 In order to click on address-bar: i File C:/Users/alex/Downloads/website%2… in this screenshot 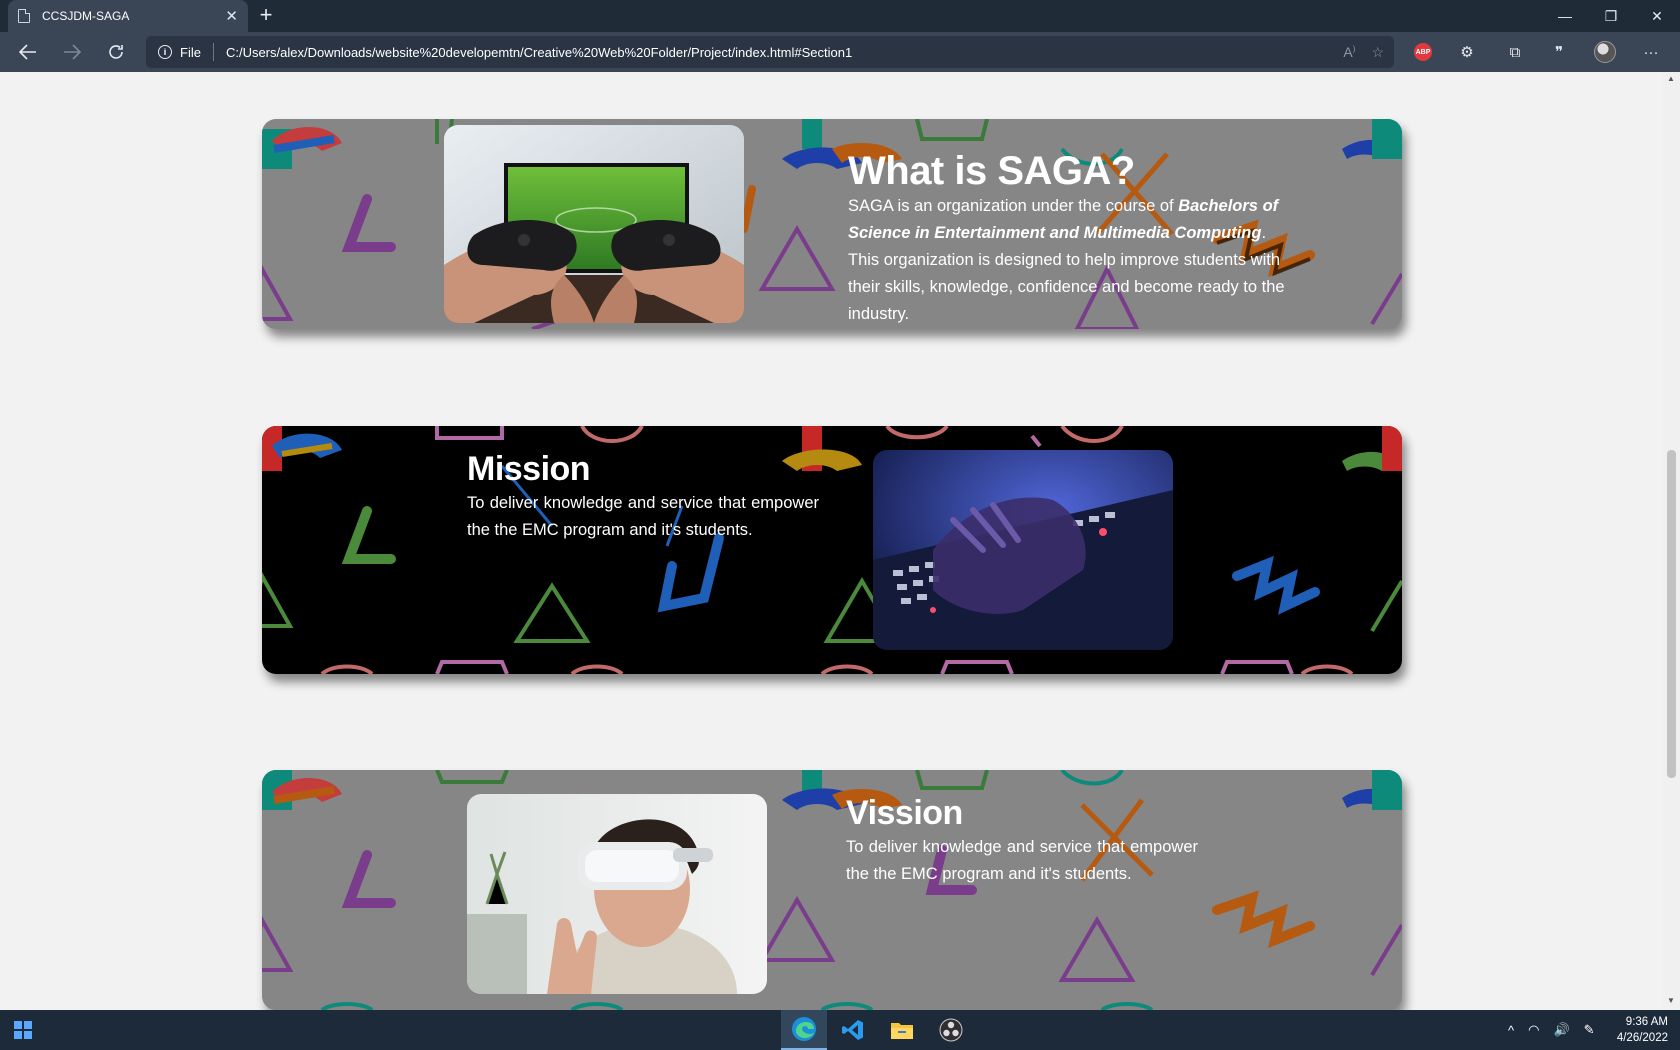, I will do `click(770, 52)`.